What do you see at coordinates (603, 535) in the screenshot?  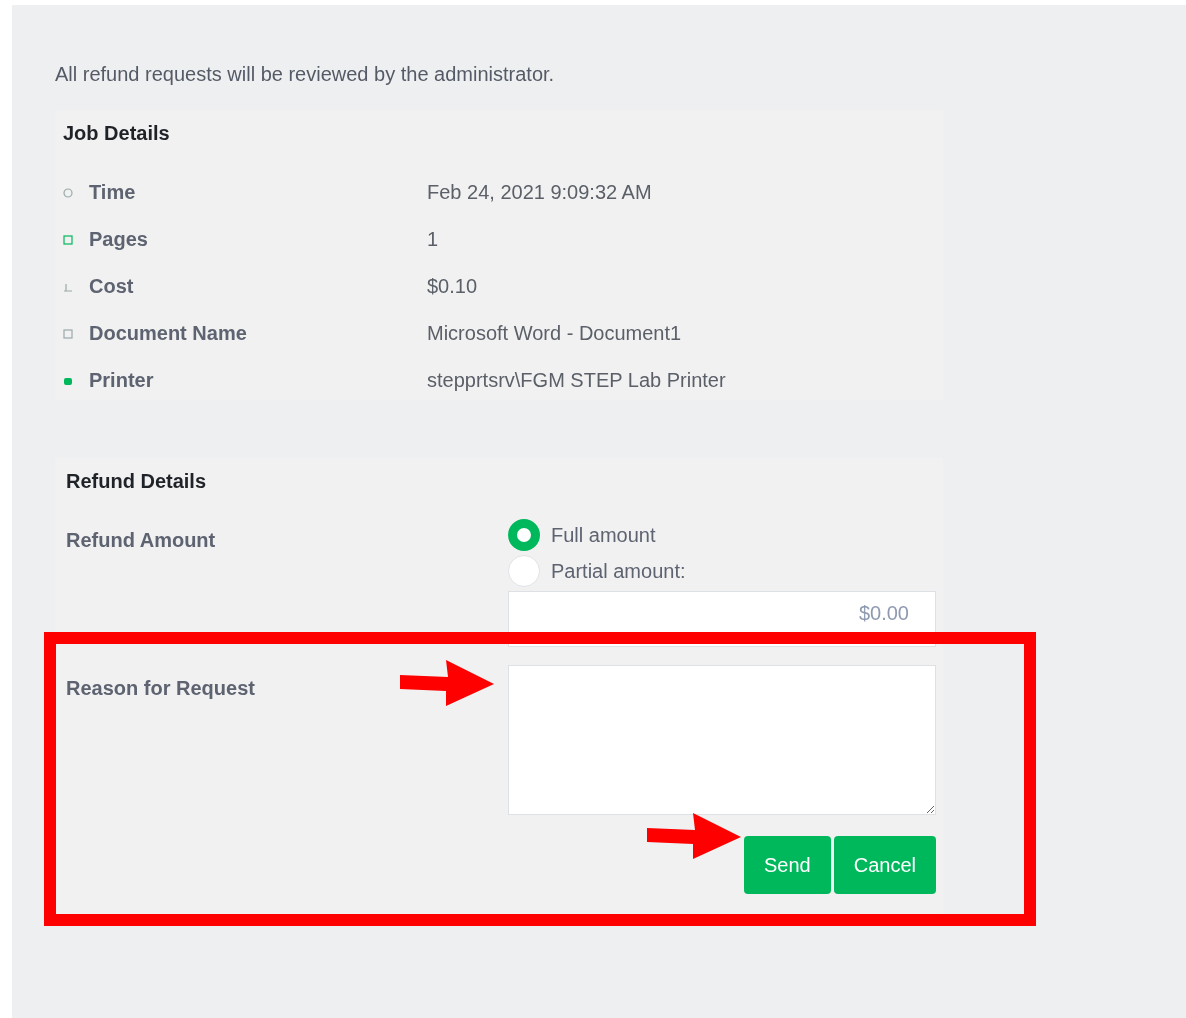 I see `radio-label: Full amount` at bounding box center [603, 535].